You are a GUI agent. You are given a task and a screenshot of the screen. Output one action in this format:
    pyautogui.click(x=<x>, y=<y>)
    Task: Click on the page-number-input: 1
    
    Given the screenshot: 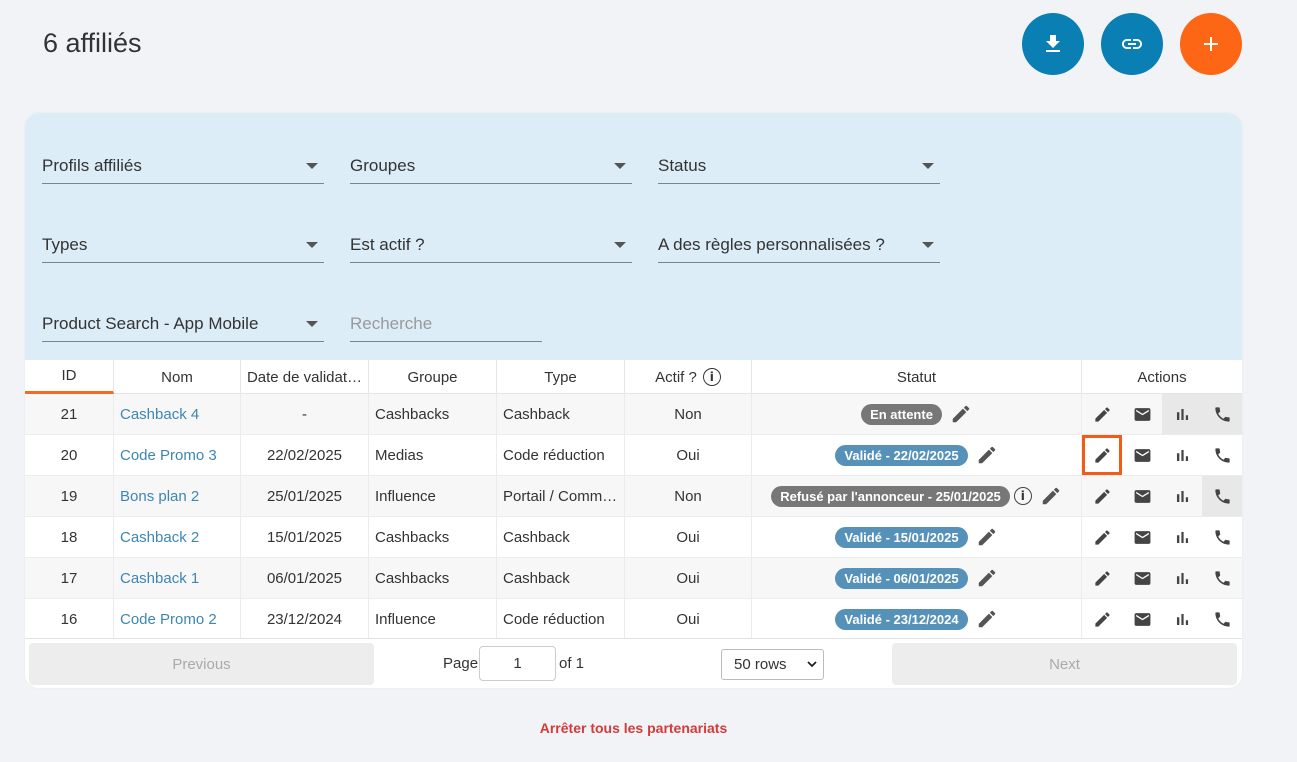 What is the action you would take?
    pyautogui.click(x=517, y=663)
    